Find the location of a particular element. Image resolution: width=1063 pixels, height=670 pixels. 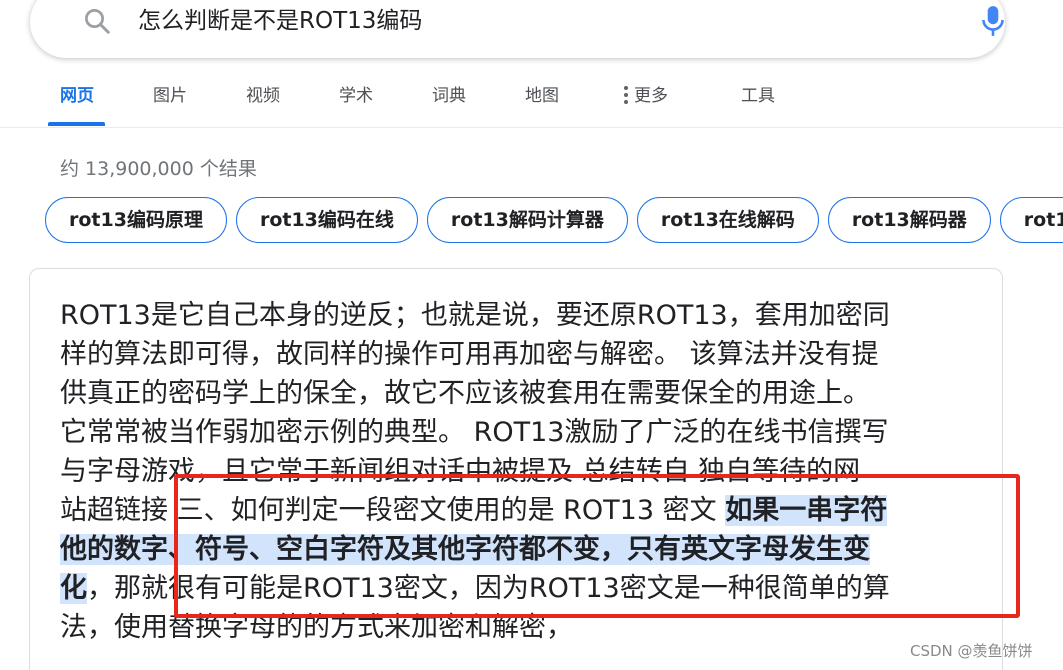

snippet-line: 样的算法即可得，故同样的操作可用再加密与解密。 该算法并没有提 is located at coordinates (469, 354).